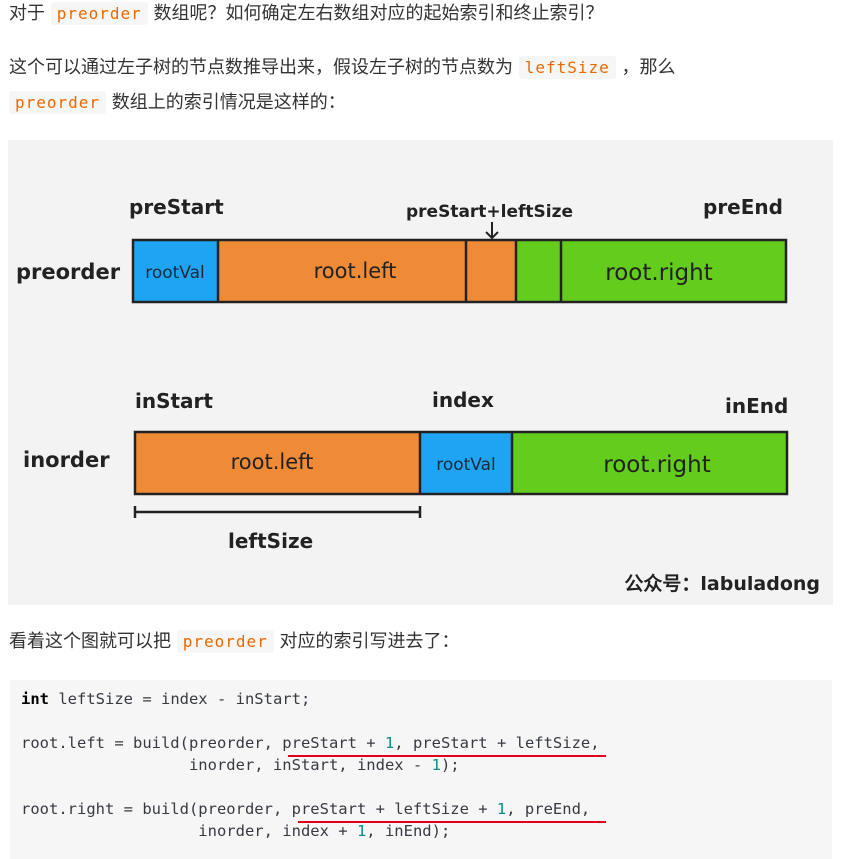 This screenshot has height=859, width=849. I want to click on prestart-label: preStart, so click(176, 207).